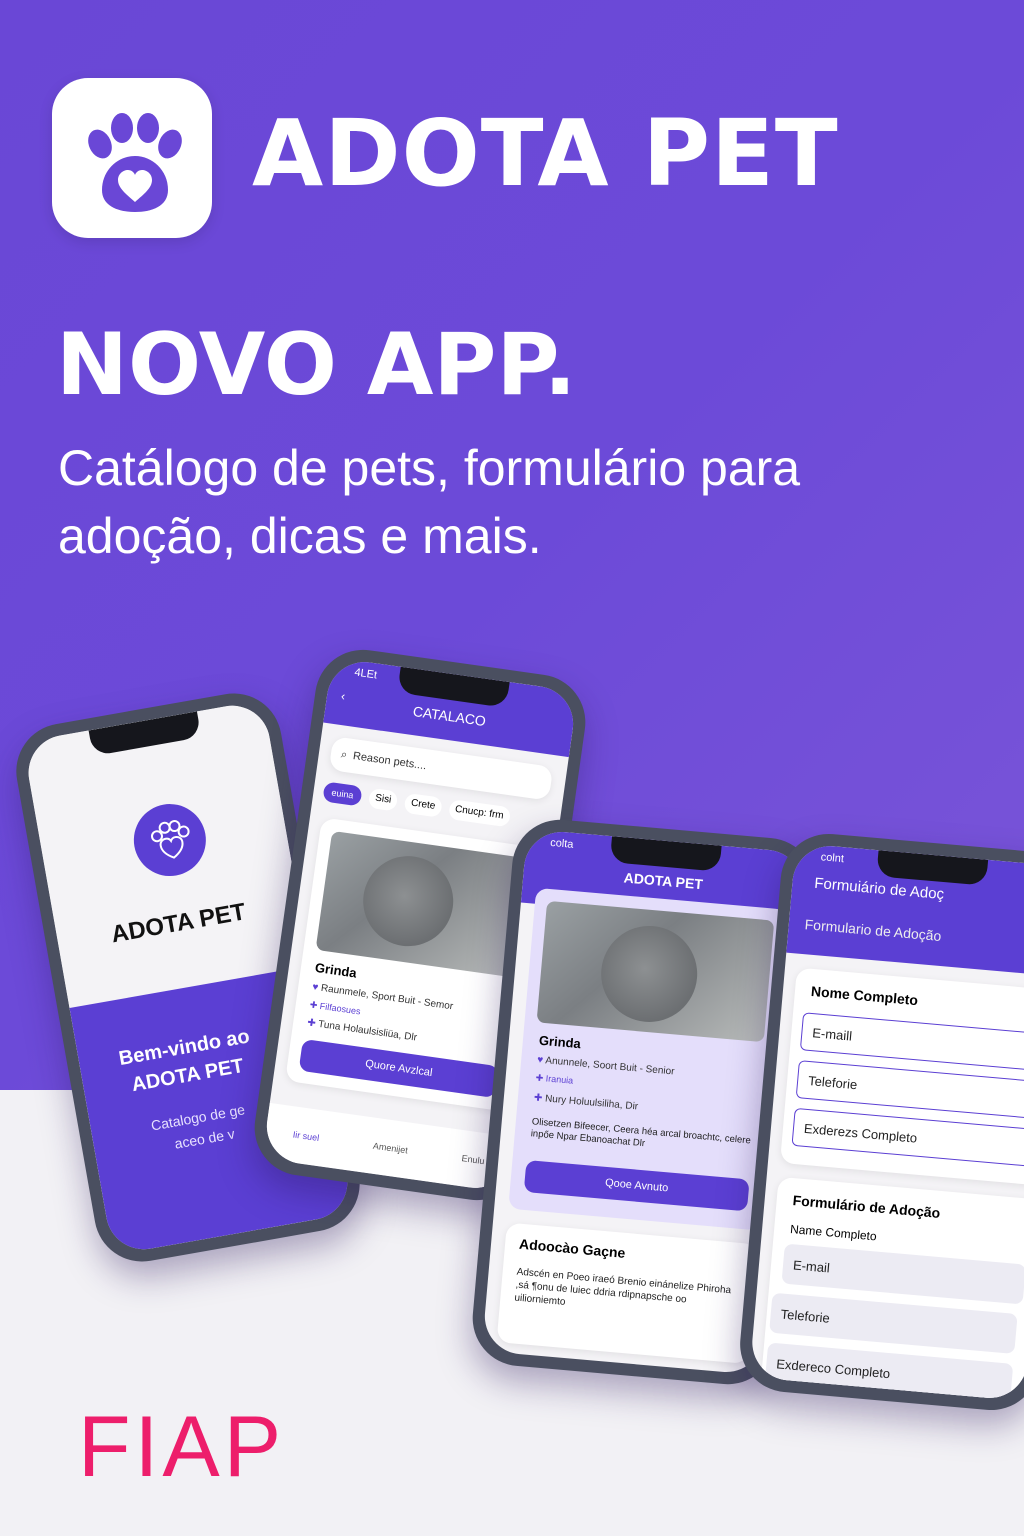  Describe the element at coordinates (561, 843) in the screenshot. I see `status-time: colta` at that location.